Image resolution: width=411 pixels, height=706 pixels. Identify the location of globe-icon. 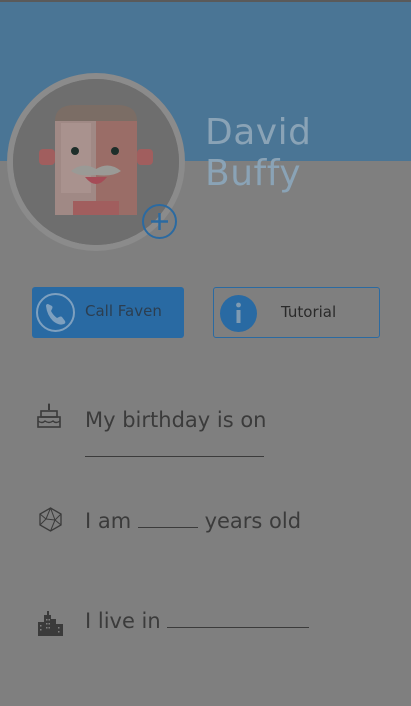
(50, 519).